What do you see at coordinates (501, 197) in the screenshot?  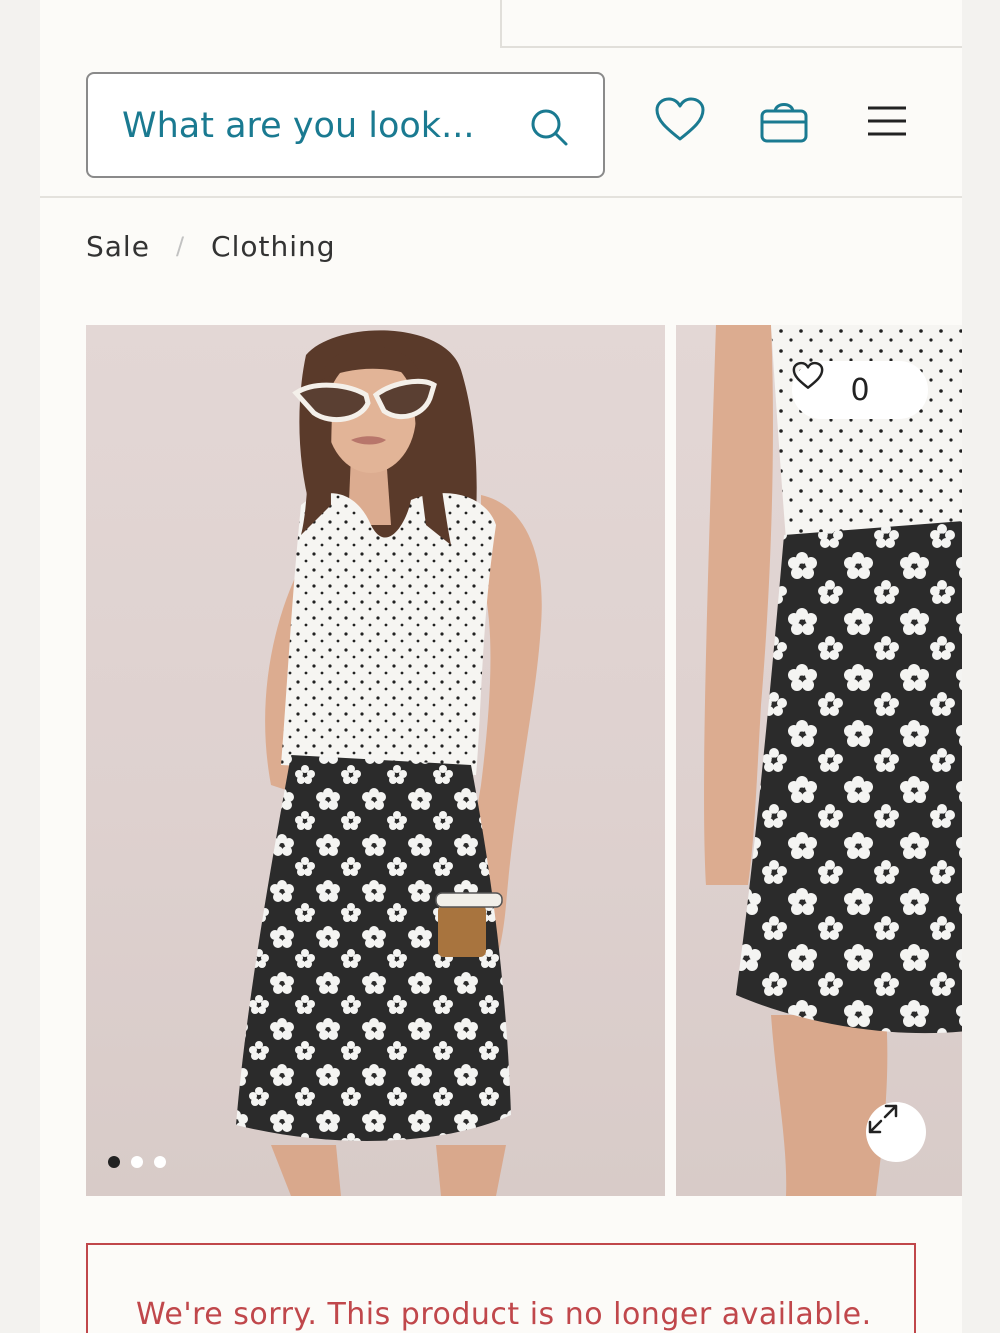 I see `header-divider` at bounding box center [501, 197].